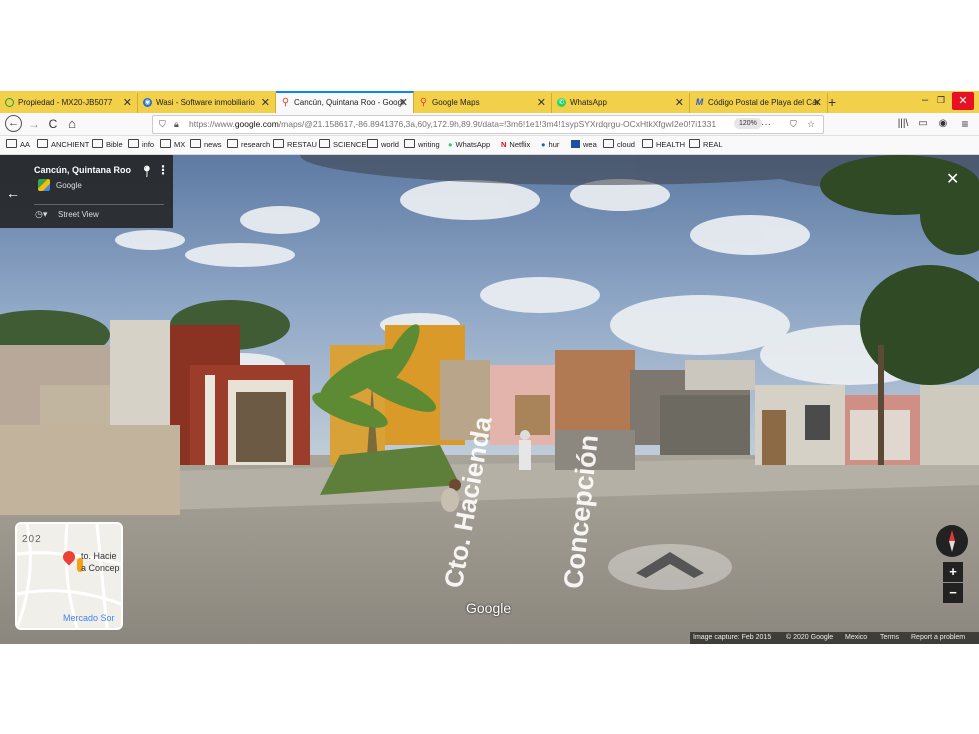 The image size is (979, 734). Describe the element at coordinates (207, 103) in the screenshot. I see `tab-wasi: ◉ Wasi - Software inmobiliario ✕` at that location.